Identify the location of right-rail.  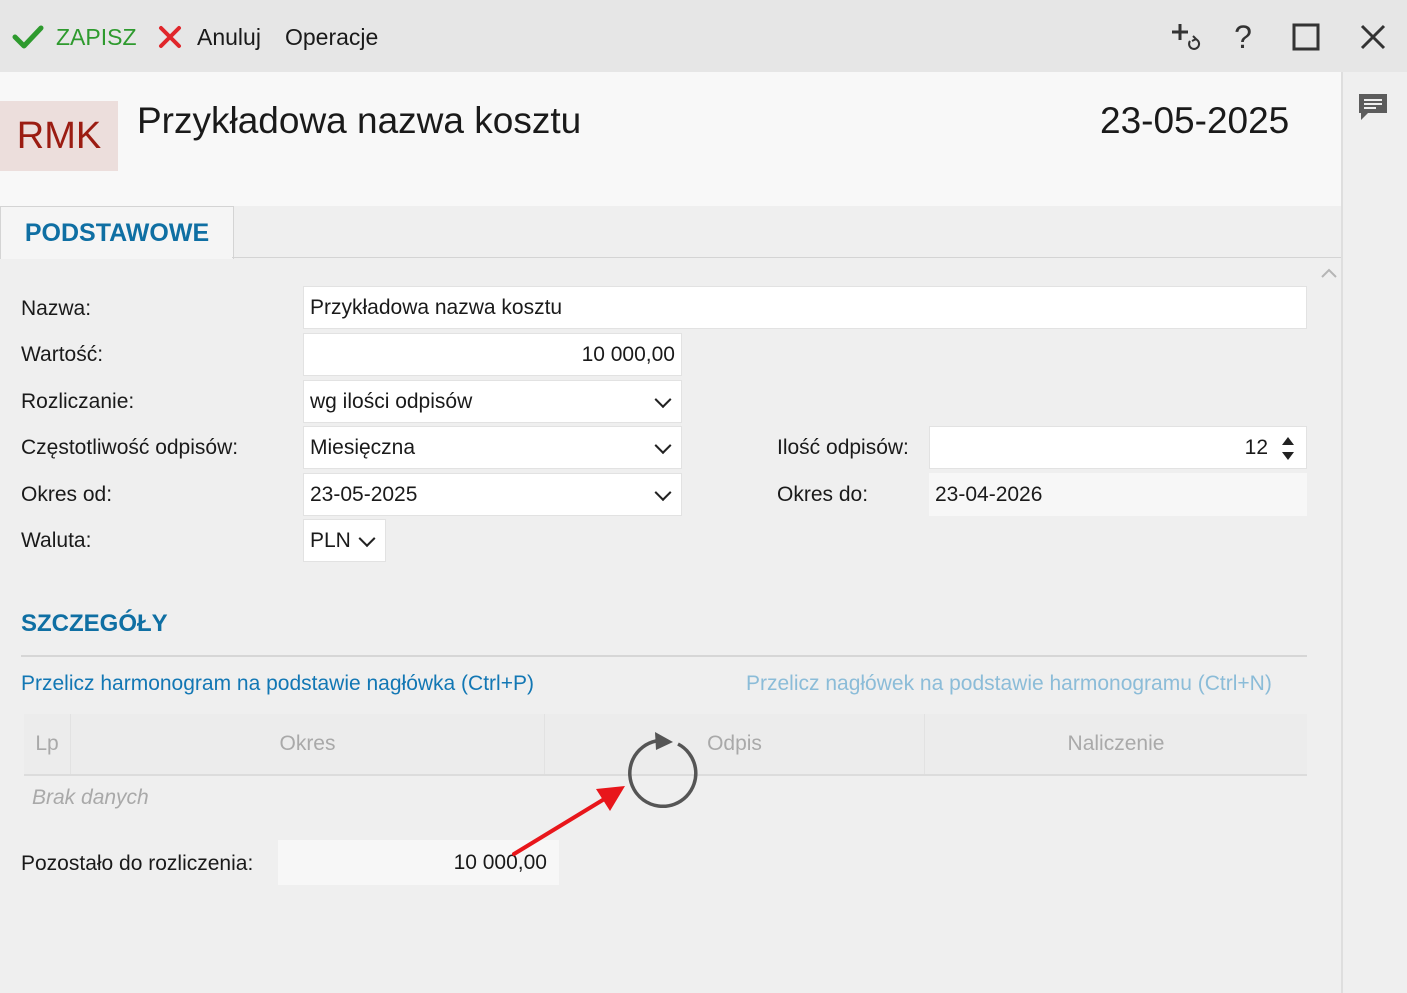
(1374, 532).